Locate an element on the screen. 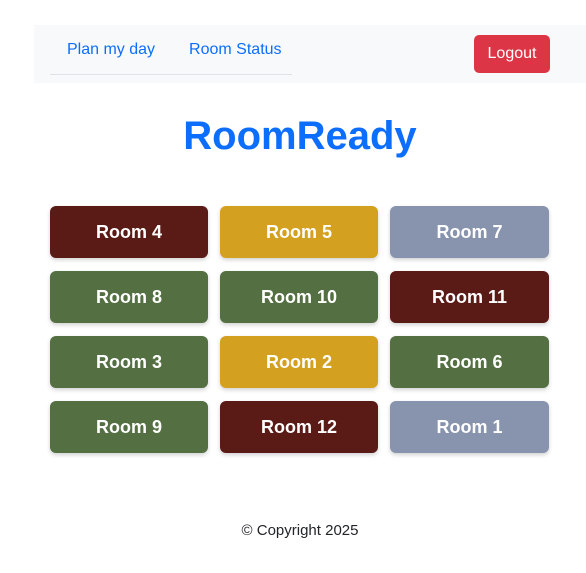 The width and height of the screenshot is (586, 573). nav-link-plan-my-day: Plan my day is located at coordinates (111, 50).